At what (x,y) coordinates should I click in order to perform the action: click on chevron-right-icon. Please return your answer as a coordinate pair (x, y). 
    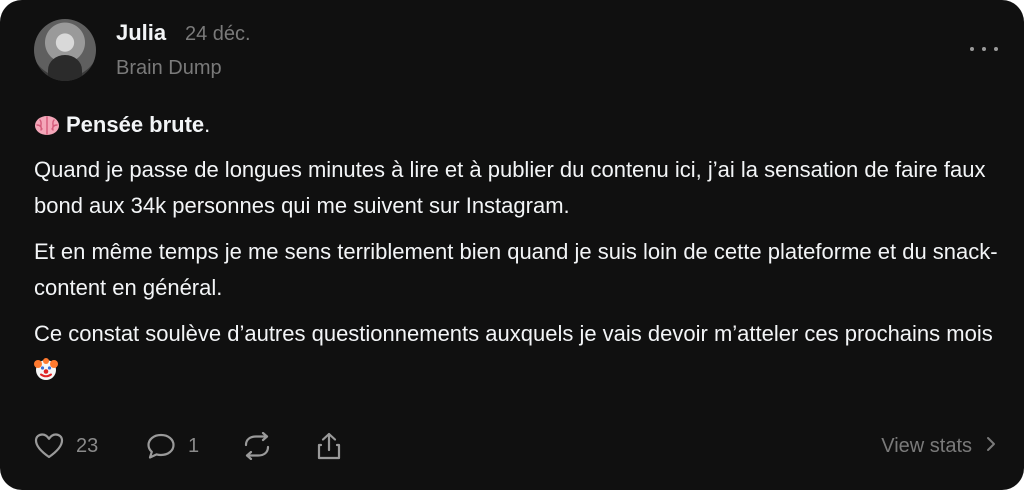
    Looking at the image, I should click on (991, 446).